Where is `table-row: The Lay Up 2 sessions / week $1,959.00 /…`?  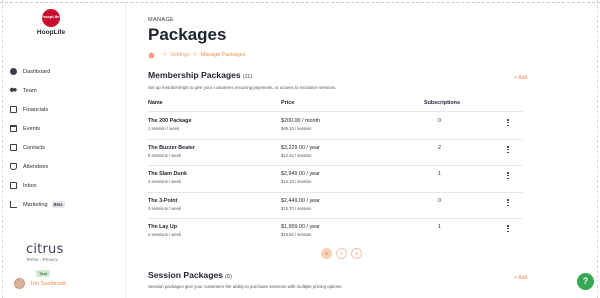 table-row: The Lay Up 2 sessions / week $1,959.00 /… is located at coordinates (335, 237).